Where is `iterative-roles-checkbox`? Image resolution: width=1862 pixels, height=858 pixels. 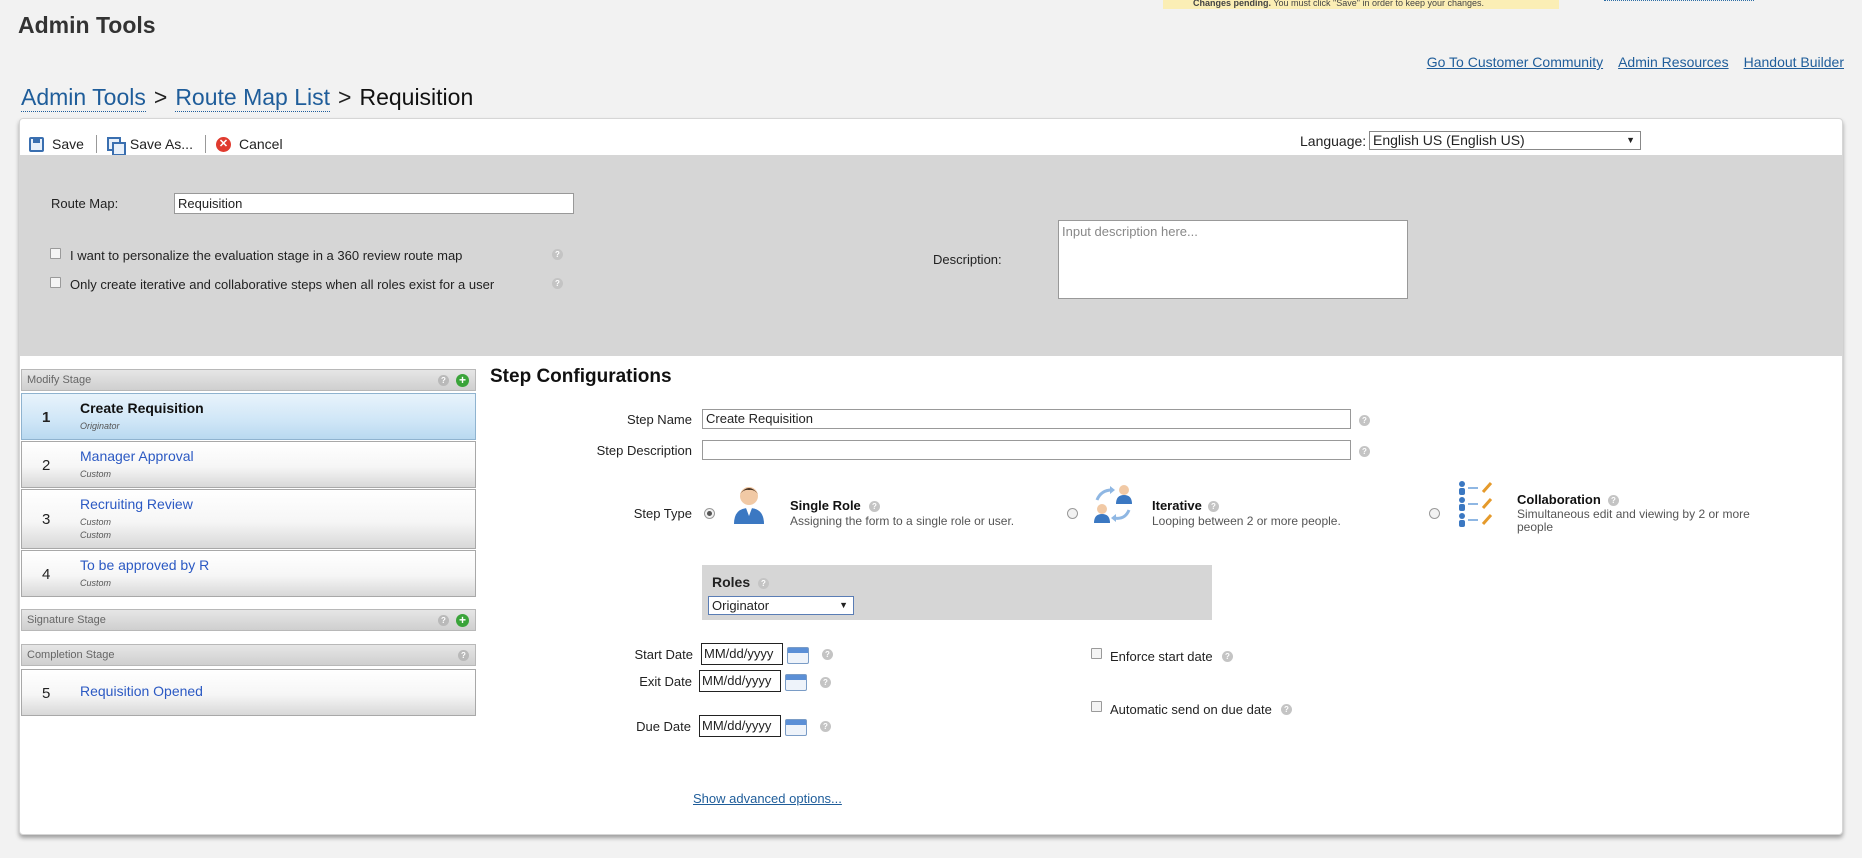 iterative-roles-checkbox is located at coordinates (55, 282).